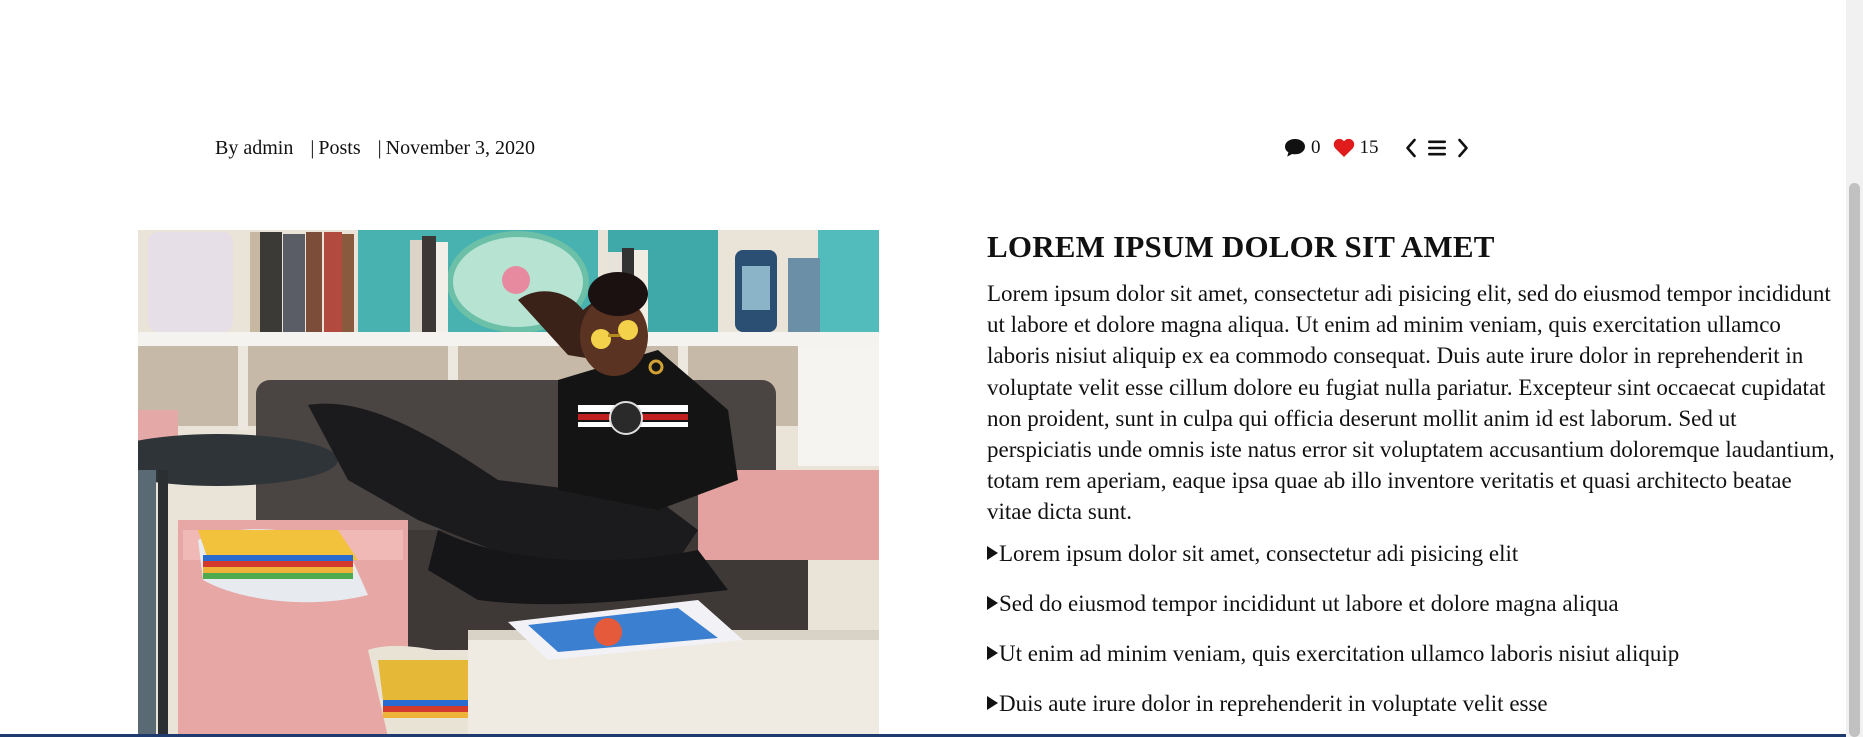  Describe the element at coordinates (339, 148) in the screenshot. I see `category-link: Posts` at that location.